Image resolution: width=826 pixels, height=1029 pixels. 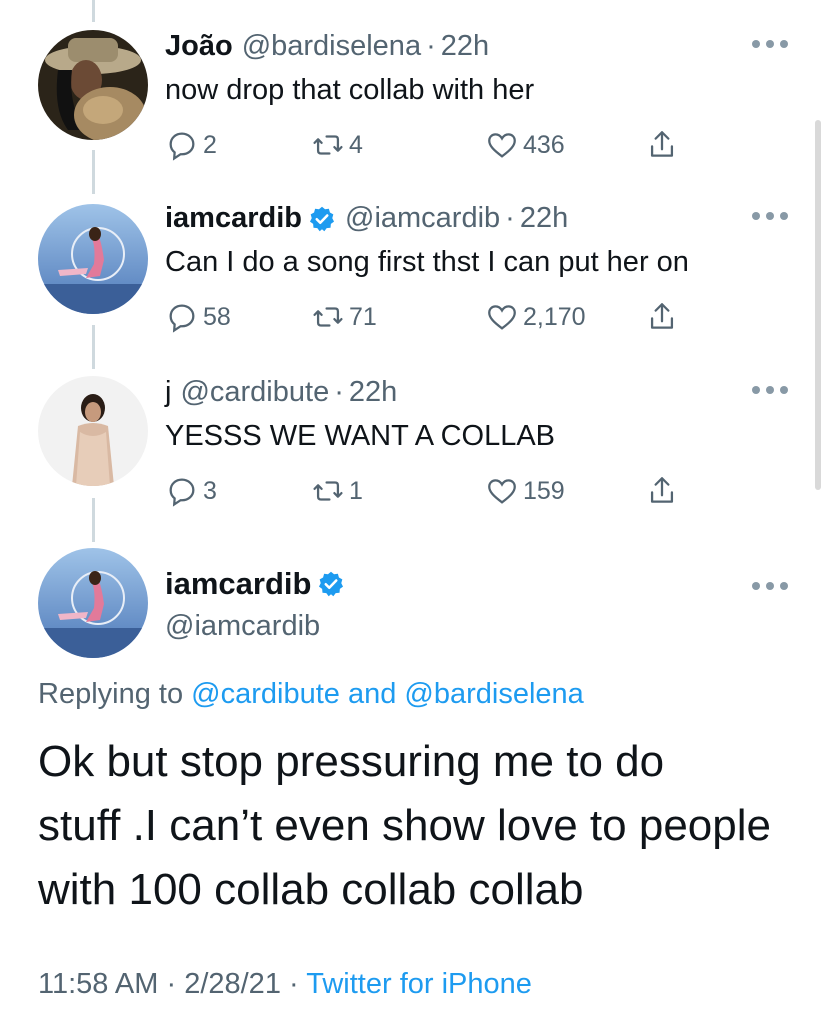 I want to click on reply-count: 3, so click(x=210, y=490).